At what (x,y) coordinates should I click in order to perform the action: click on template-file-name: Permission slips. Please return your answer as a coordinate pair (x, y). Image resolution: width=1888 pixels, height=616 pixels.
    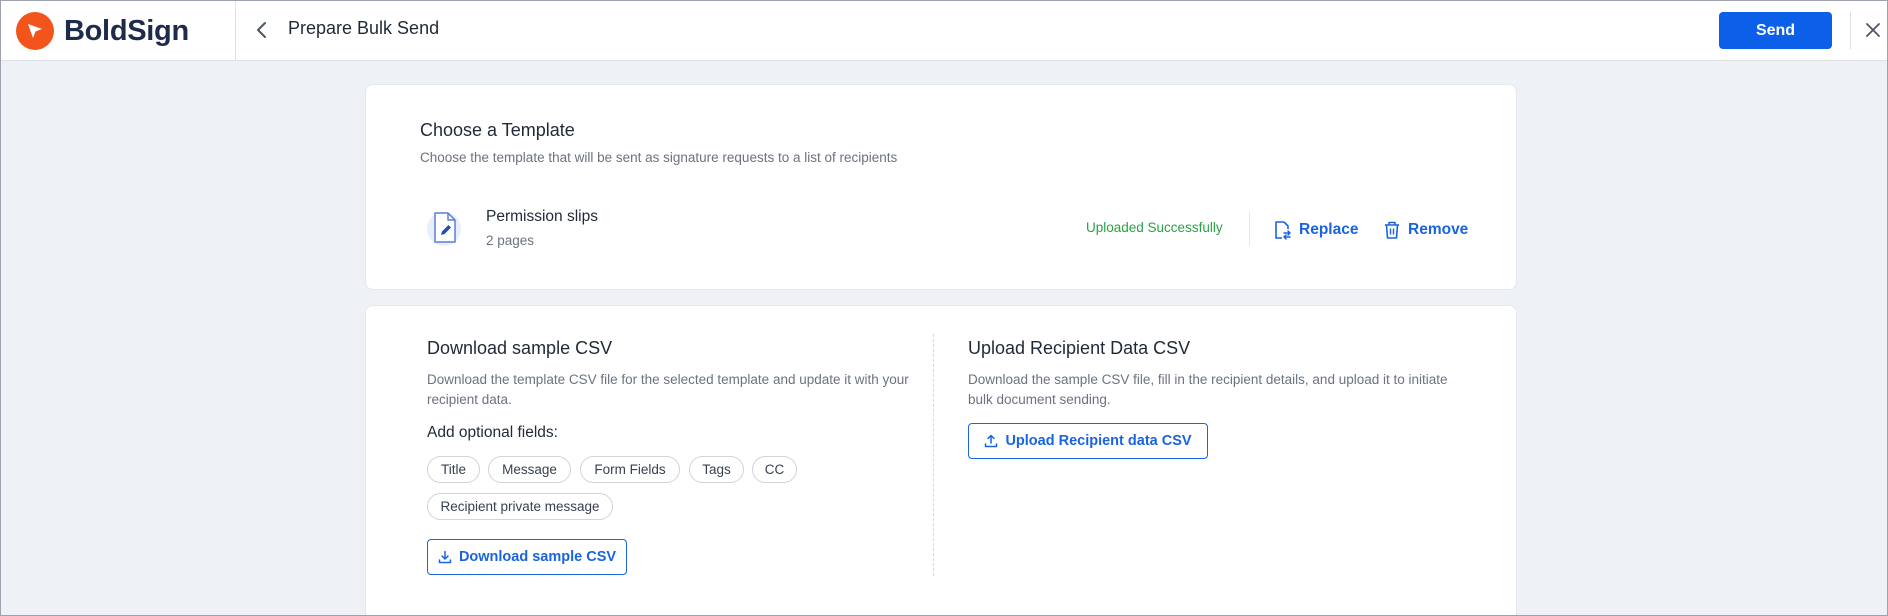
    Looking at the image, I should click on (542, 216).